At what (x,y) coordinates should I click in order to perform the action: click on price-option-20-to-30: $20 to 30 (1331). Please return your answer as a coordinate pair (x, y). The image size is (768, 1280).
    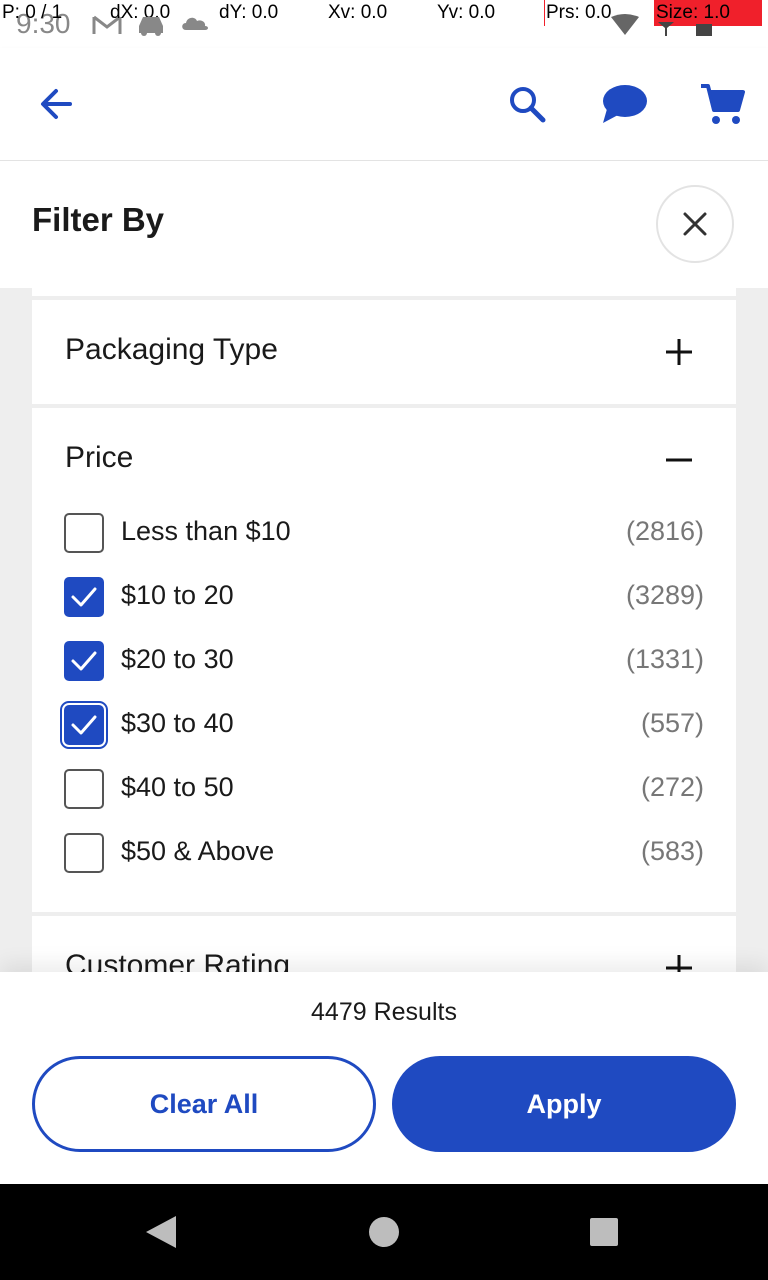
    Looking at the image, I should click on (384, 661).